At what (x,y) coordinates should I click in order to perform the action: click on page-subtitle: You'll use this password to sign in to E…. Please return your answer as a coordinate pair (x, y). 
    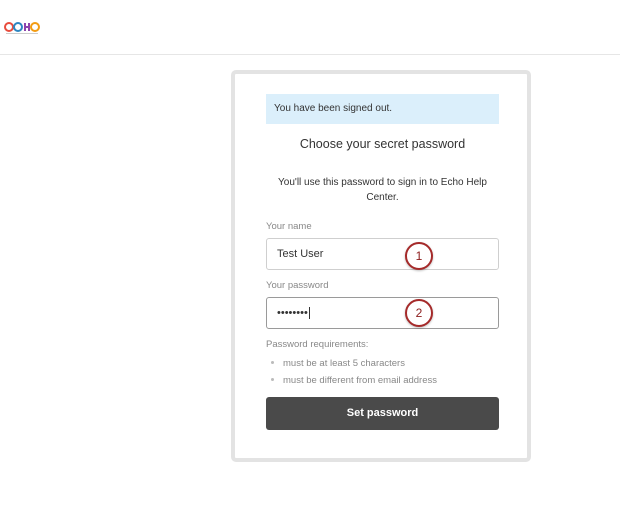
    Looking at the image, I should click on (382, 190).